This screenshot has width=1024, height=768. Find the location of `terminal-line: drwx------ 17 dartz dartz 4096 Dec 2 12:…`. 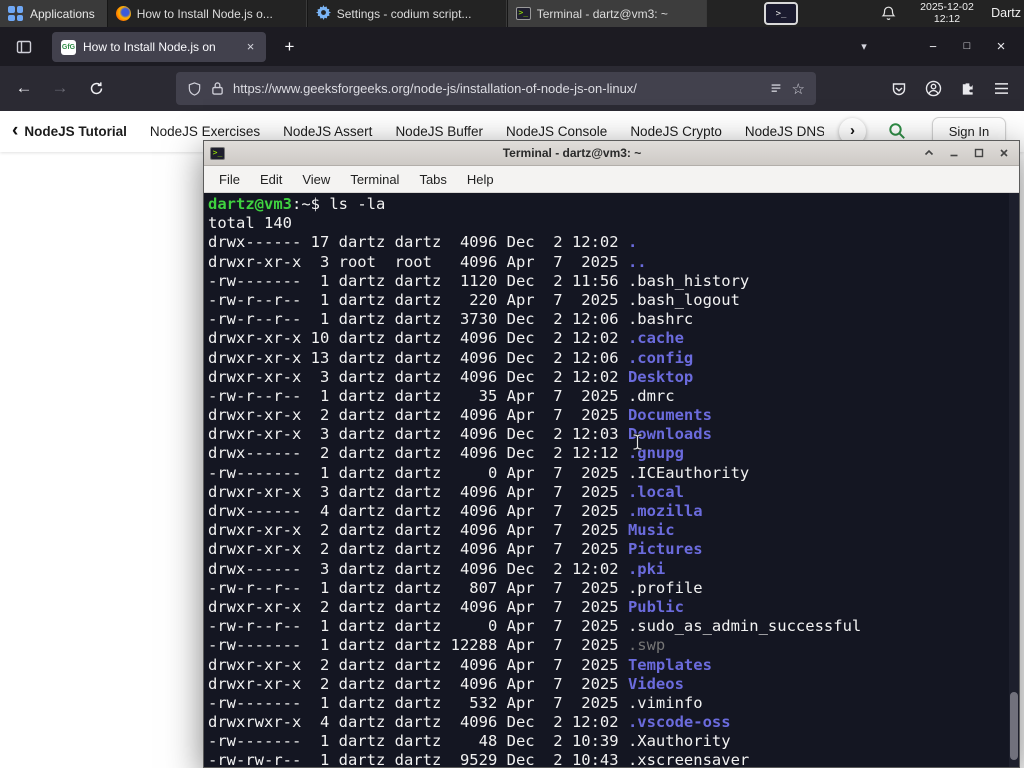

terminal-line: drwx------ 17 dartz dartz 4096 Dec 2 12:… is located at coordinates (423, 242).